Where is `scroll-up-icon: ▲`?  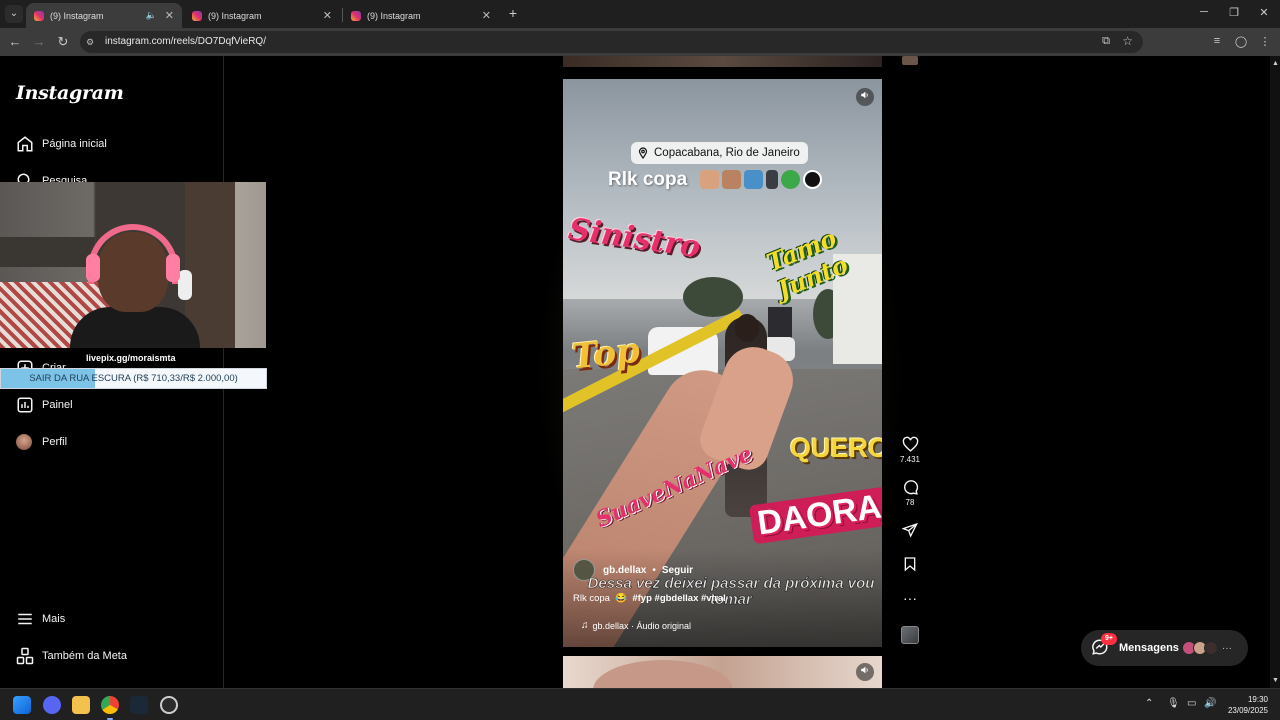
scroll-up-icon: ▲ is located at coordinates (1275, 63).